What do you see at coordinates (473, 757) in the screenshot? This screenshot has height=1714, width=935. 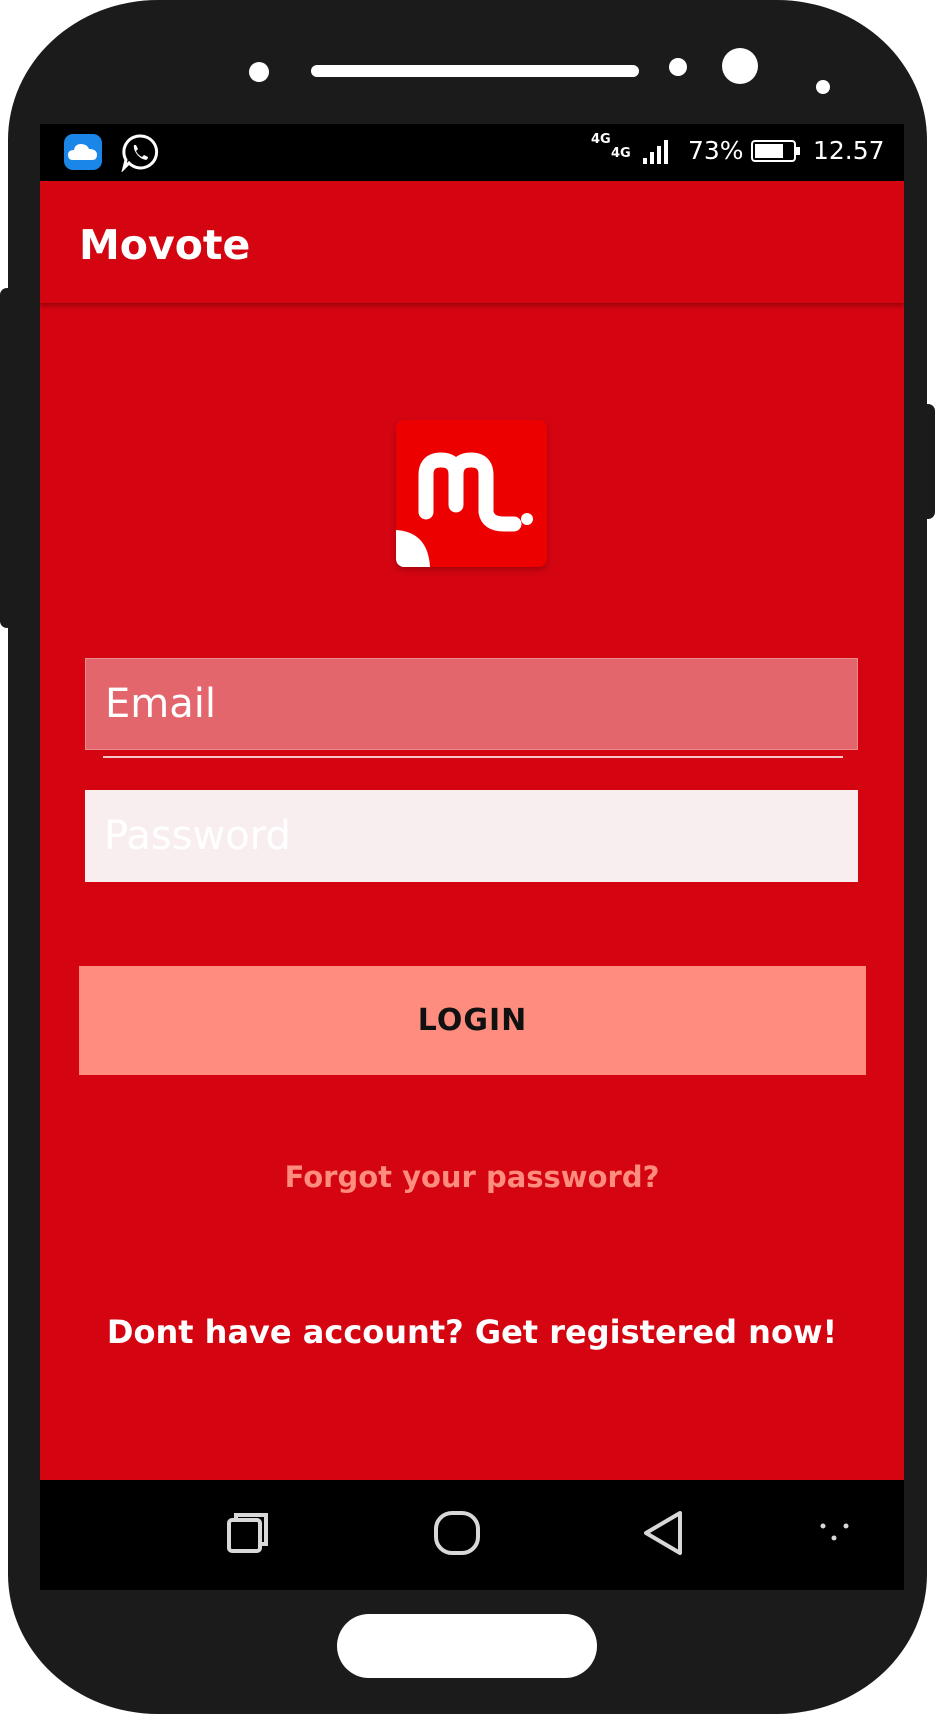 I see `email-underline` at bounding box center [473, 757].